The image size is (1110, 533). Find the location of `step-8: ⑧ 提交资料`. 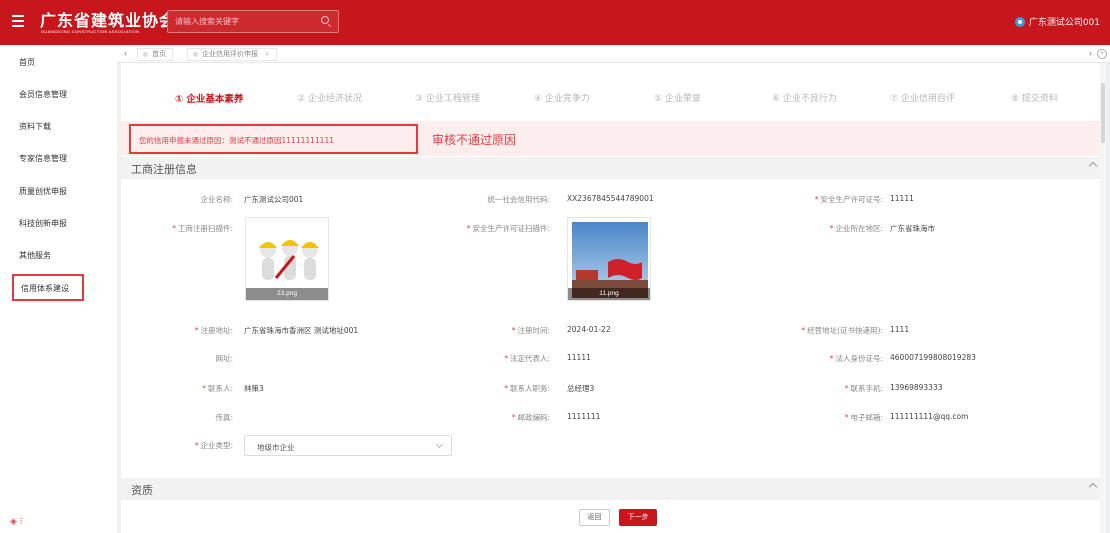

step-8: ⑧ 提交资料 is located at coordinates (1034, 97).